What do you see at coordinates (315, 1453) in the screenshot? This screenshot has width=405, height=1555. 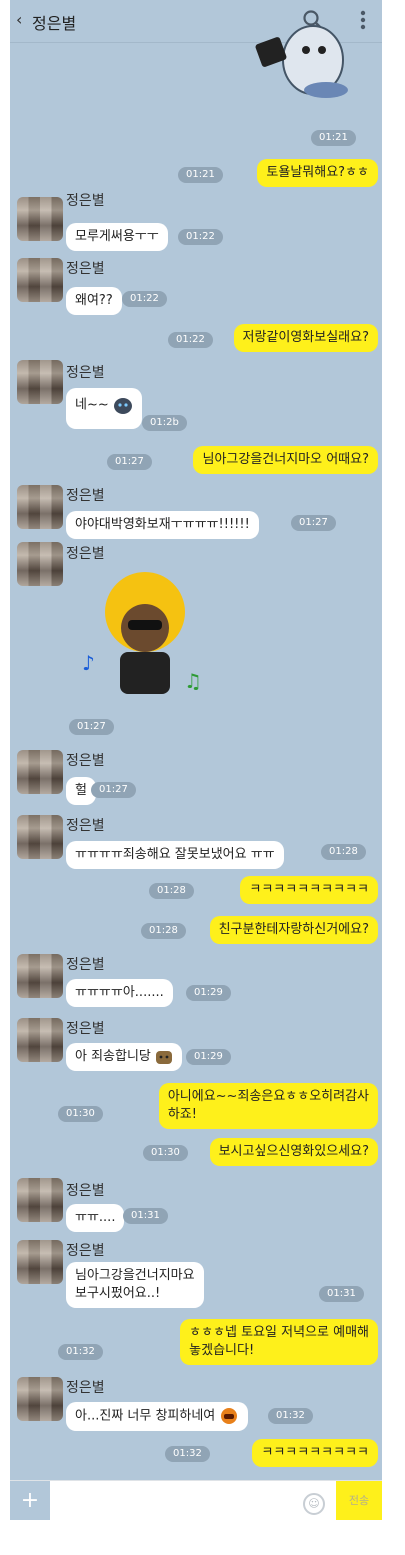 I see `message-bubble: ㅋㅋㅋㅋㅋㅋㅋㅋㅋ` at bounding box center [315, 1453].